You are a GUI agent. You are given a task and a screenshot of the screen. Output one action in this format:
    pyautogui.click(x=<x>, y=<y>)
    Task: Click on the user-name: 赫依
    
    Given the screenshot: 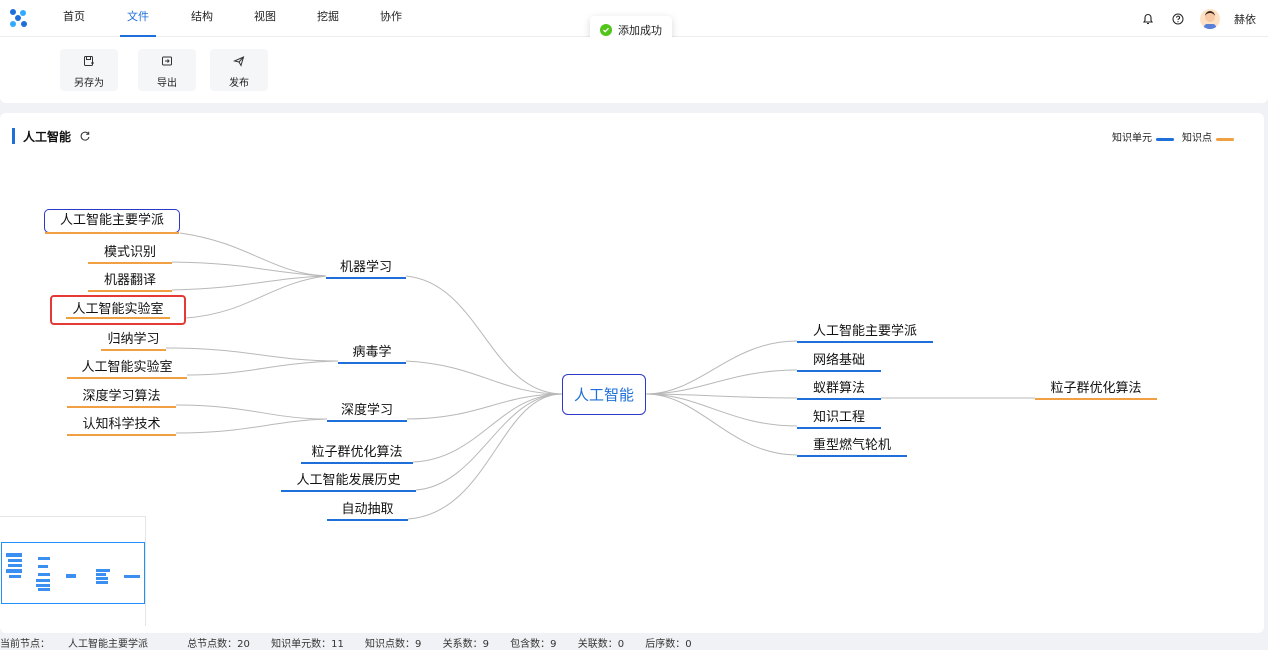 What is the action you would take?
    pyautogui.click(x=1245, y=19)
    